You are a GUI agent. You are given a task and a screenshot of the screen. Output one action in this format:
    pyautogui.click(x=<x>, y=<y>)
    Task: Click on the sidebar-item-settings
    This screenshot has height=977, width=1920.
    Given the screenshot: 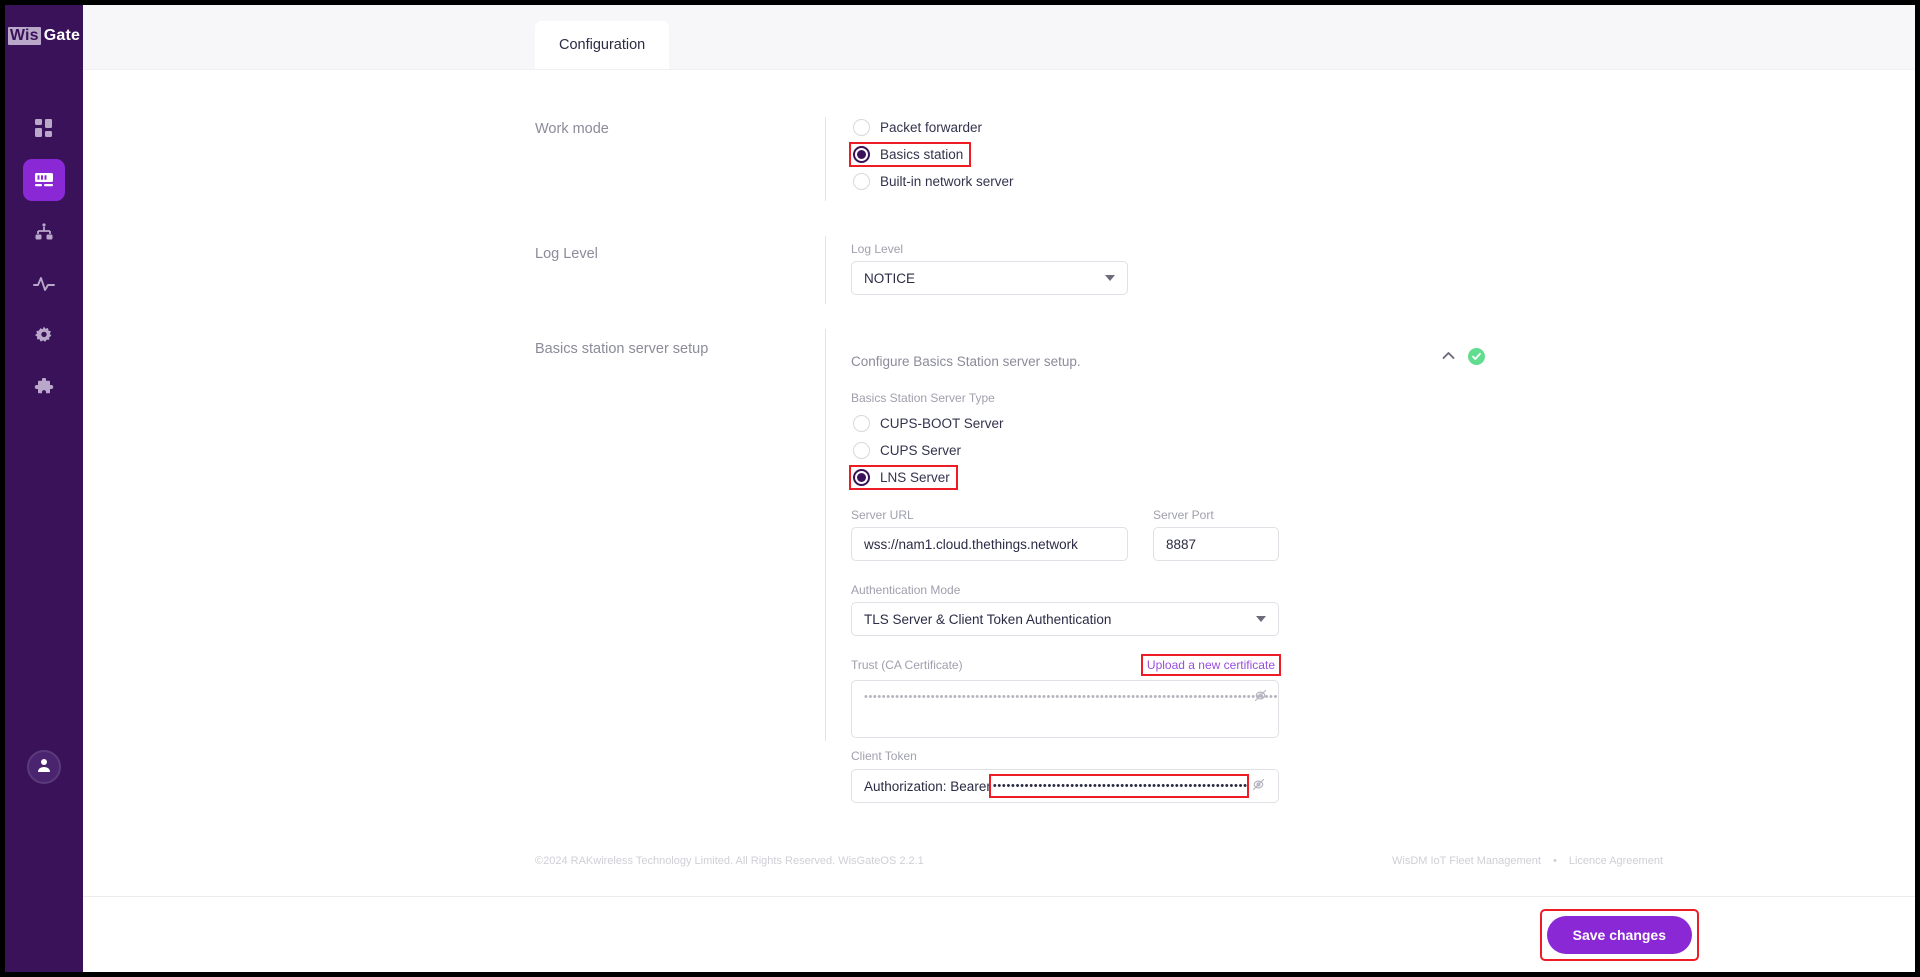 What is the action you would take?
    pyautogui.click(x=44, y=336)
    